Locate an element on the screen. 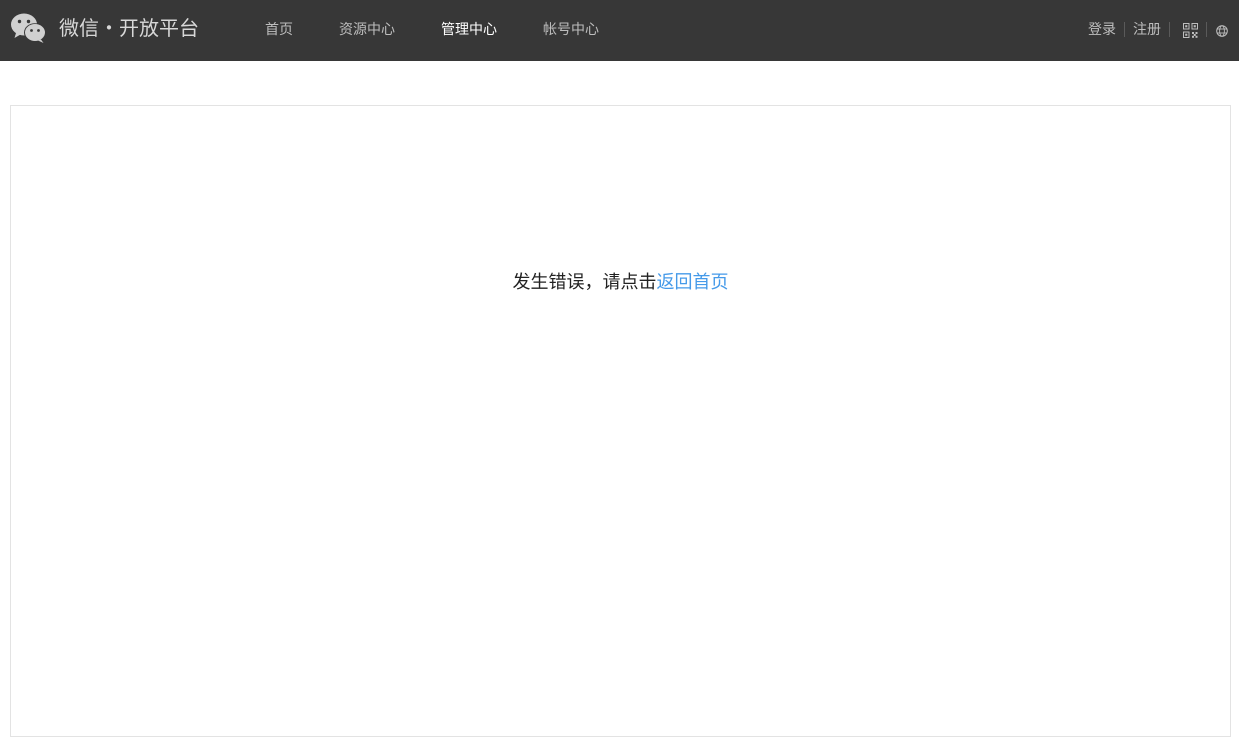 Image resolution: width=1239 pixels, height=746 pixels. nav-item-home: 首页 is located at coordinates (279, 30).